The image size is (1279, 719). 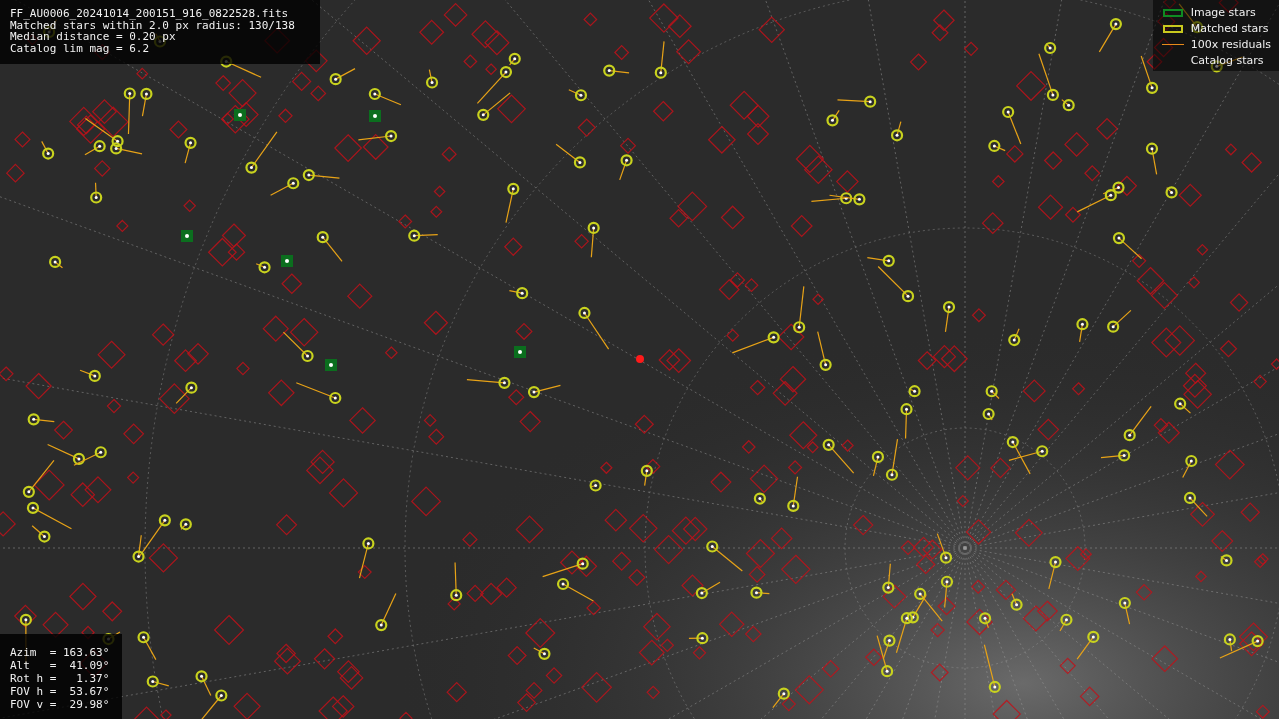 What do you see at coordinates (60, 691) in the screenshot?
I see `pointing-line: FOV h = 53.67°` at bounding box center [60, 691].